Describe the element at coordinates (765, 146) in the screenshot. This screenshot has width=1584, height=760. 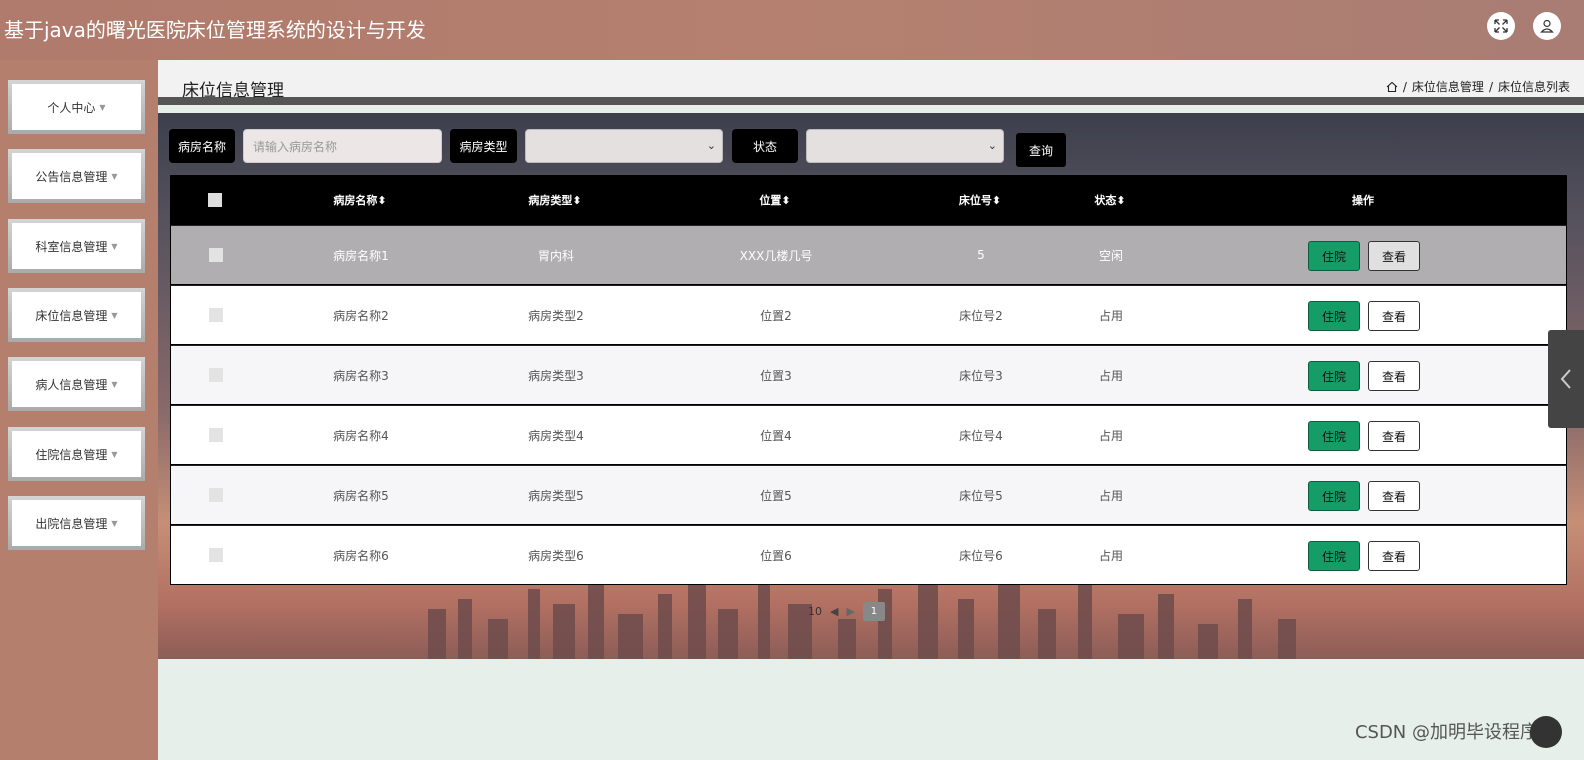
I see `status-label: 状态` at that location.